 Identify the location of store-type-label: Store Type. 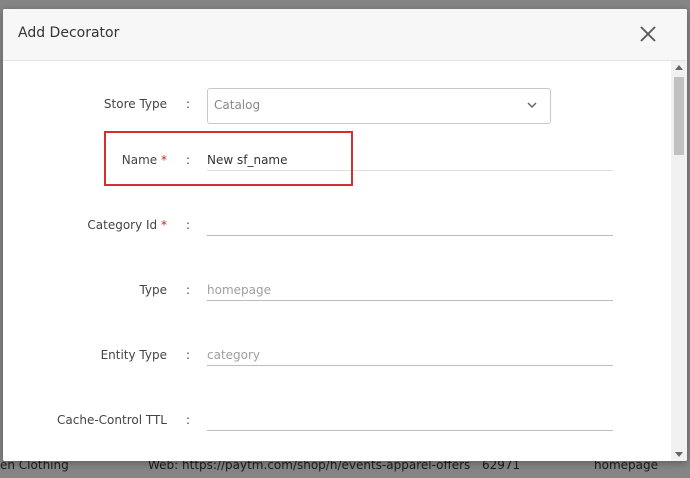
(135, 104).